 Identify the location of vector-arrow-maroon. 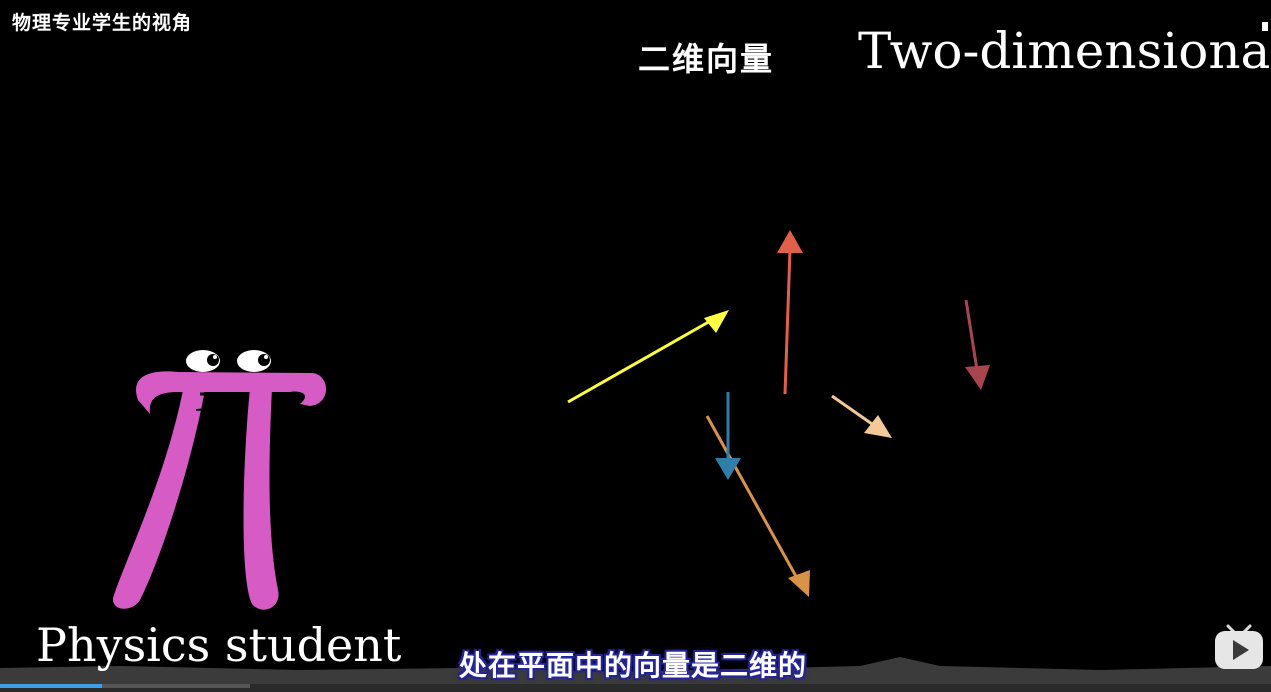
(977, 344).